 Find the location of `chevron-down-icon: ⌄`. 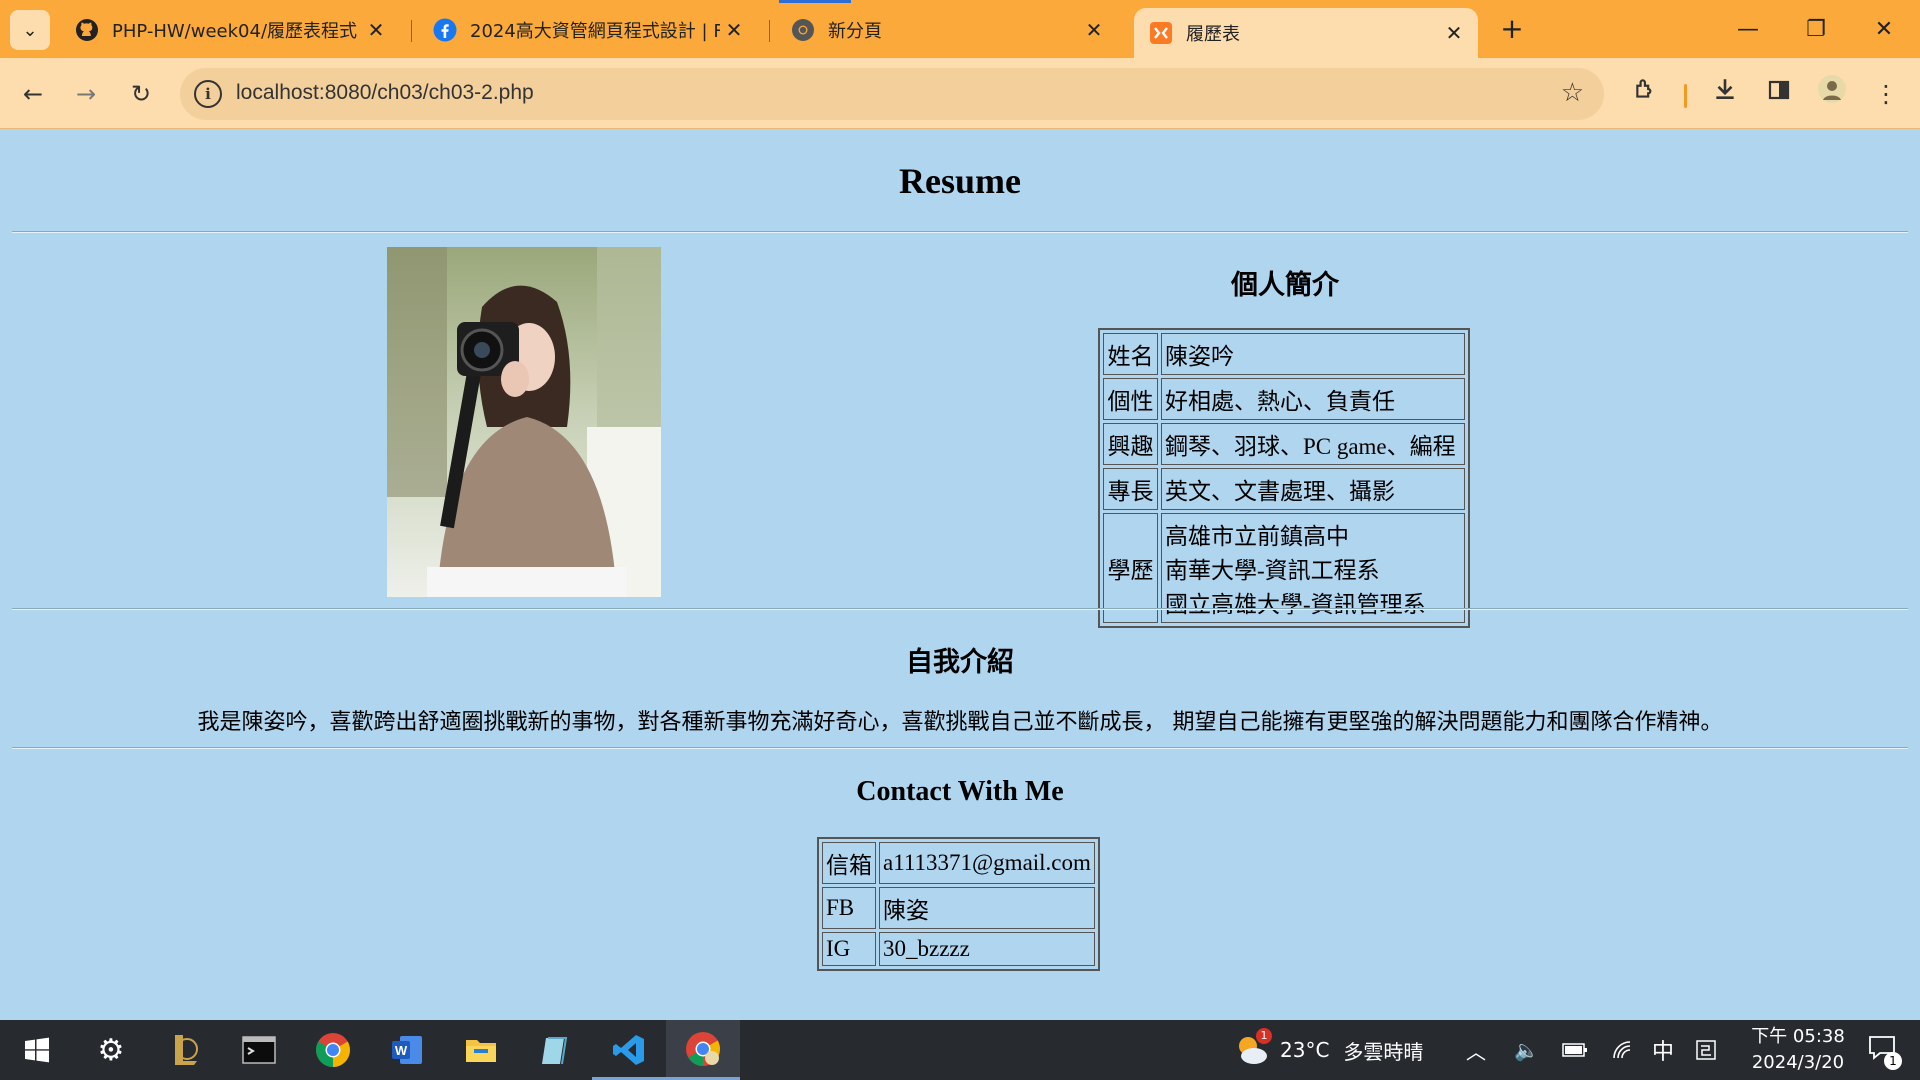

chevron-down-icon: ⌄ is located at coordinates (30, 30).